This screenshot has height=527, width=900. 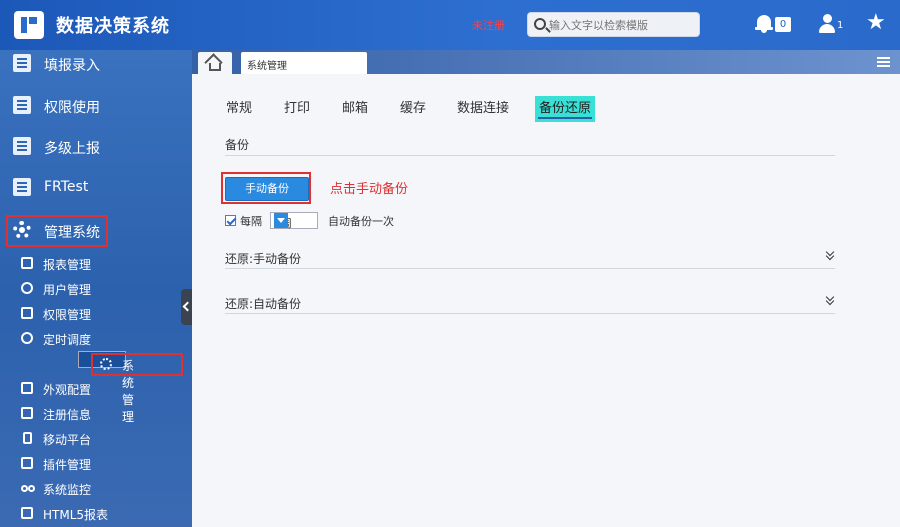 I want to click on tab-backup-restore: 备份还原, so click(x=565, y=109).